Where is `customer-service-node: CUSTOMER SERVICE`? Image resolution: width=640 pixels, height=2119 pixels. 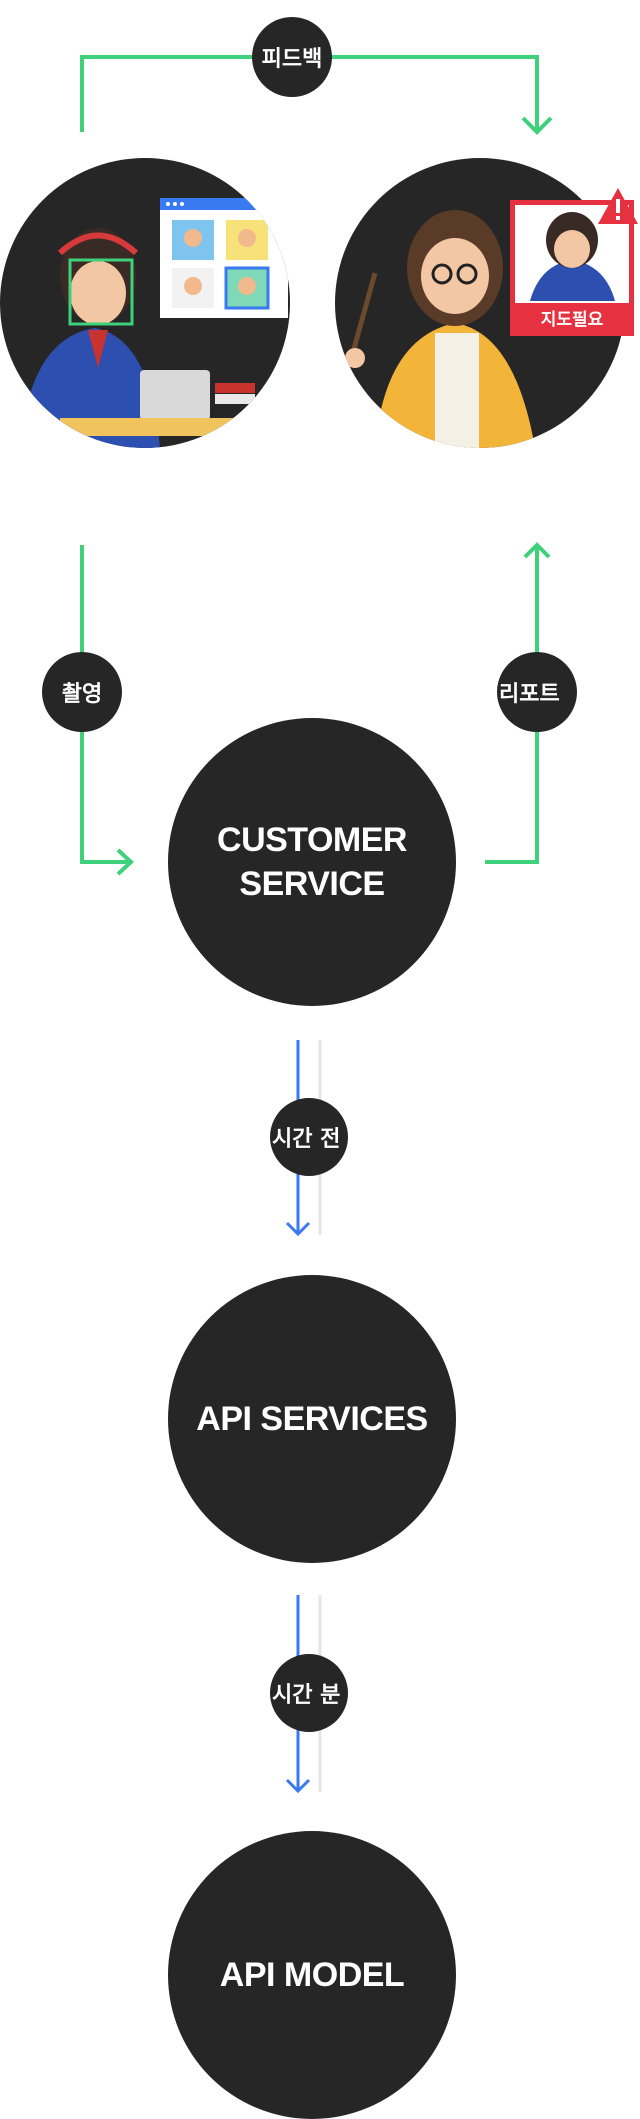 customer-service-node: CUSTOMER SERVICE is located at coordinates (312, 862).